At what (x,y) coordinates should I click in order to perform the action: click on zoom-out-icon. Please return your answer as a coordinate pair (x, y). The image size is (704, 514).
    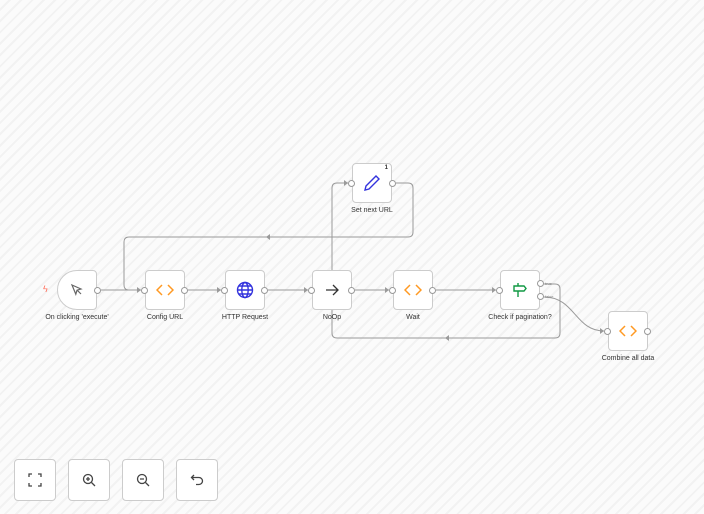
    Looking at the image, I should click on (143, 480).